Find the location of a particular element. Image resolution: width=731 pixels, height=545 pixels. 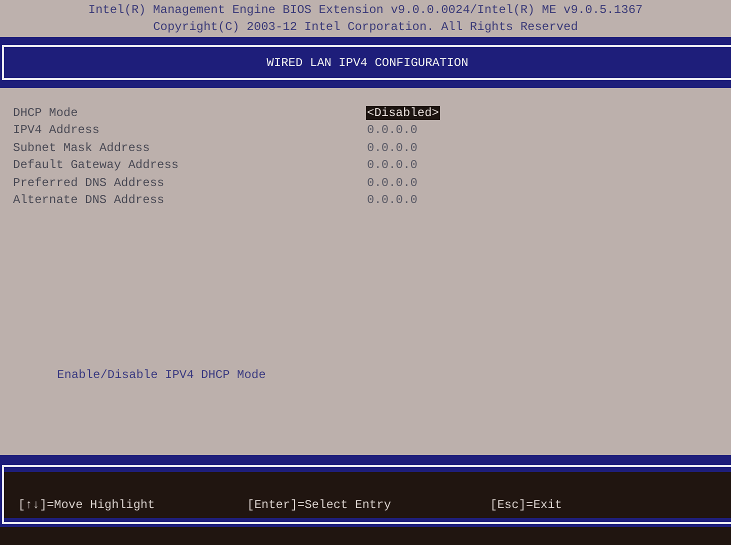

setting-label: Subnet Mask Address is located at coordinates (82, 147).